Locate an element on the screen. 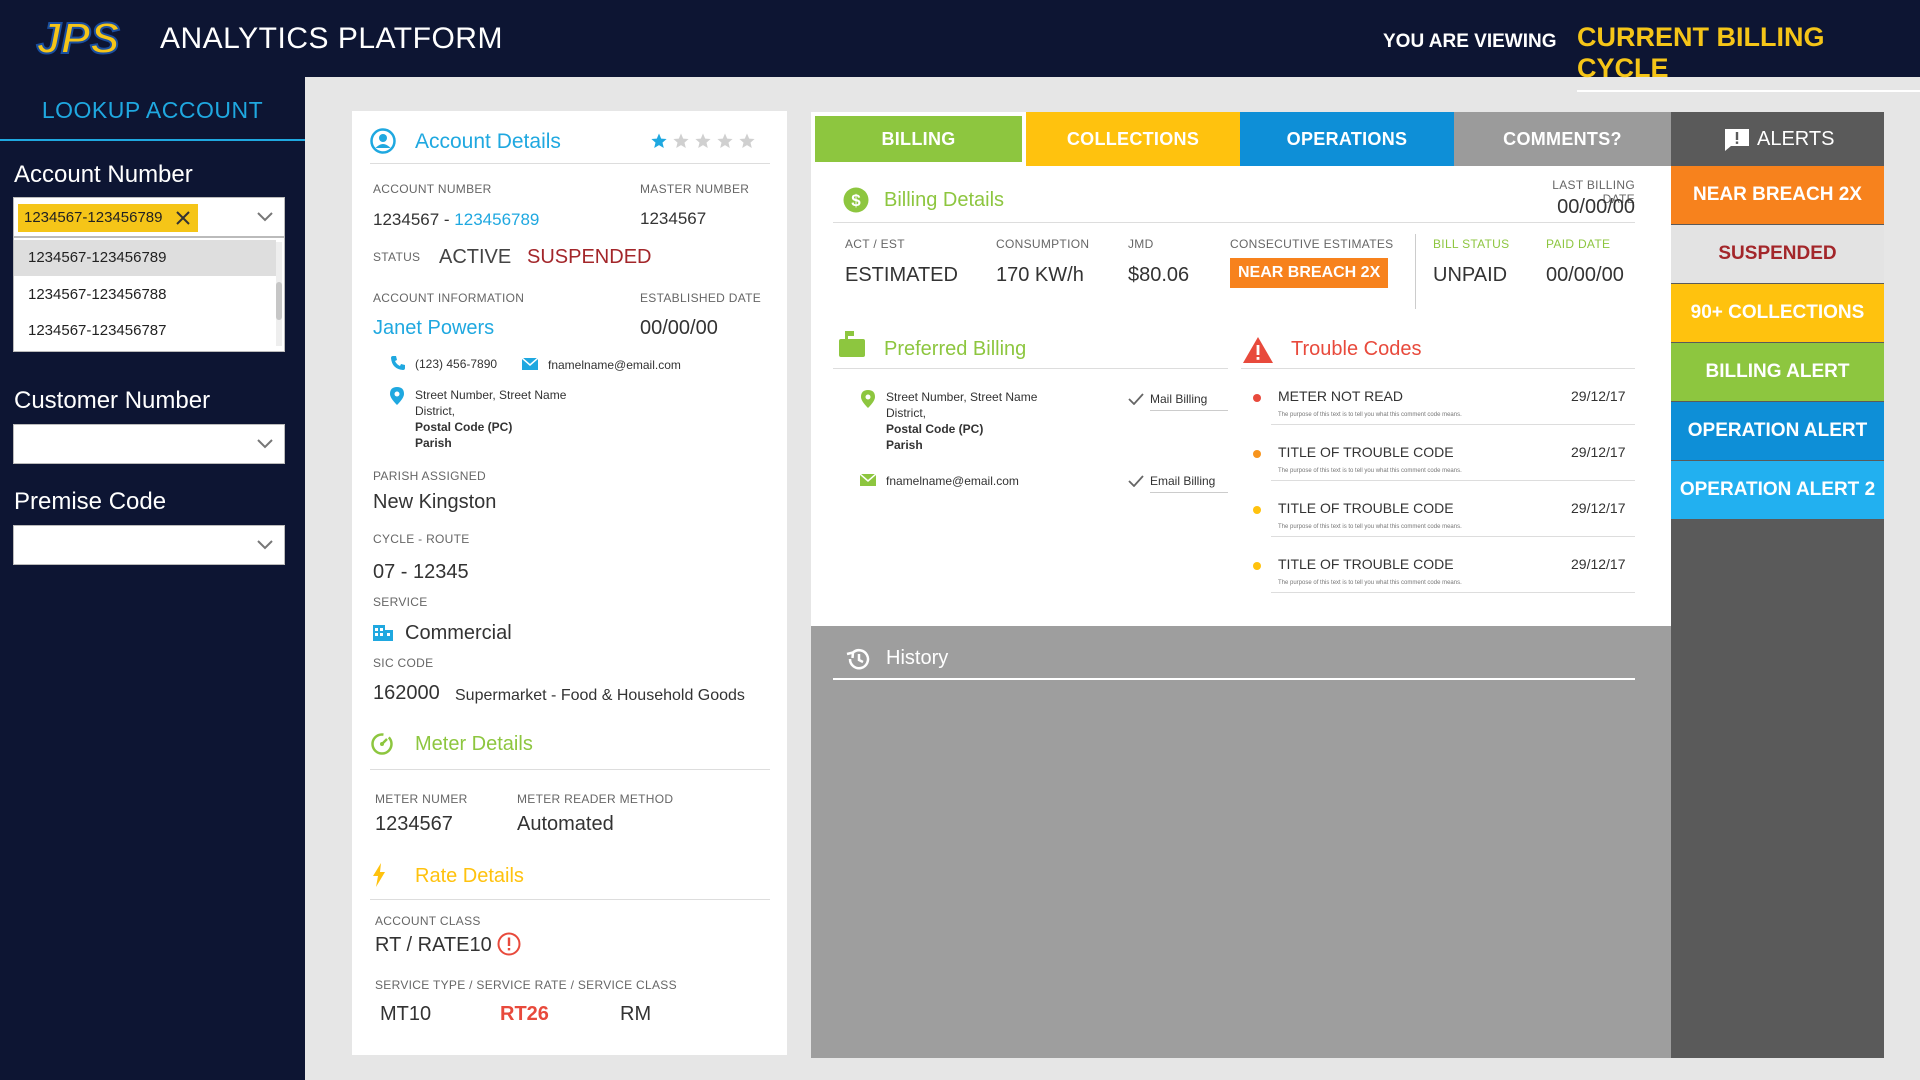 The width and height of the screenshot is (1920, 1080). premise-code-select is located at coordinates (149, 545).